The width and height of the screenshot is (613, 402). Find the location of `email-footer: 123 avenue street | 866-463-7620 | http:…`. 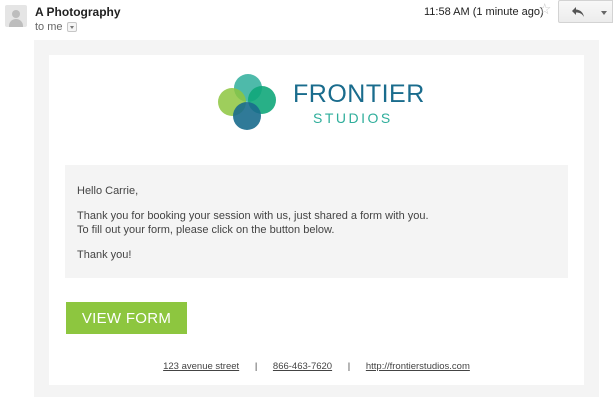

email-footer: 123 avenue street | 866-463-7620 | http:… is located at coordinates (316, 366).